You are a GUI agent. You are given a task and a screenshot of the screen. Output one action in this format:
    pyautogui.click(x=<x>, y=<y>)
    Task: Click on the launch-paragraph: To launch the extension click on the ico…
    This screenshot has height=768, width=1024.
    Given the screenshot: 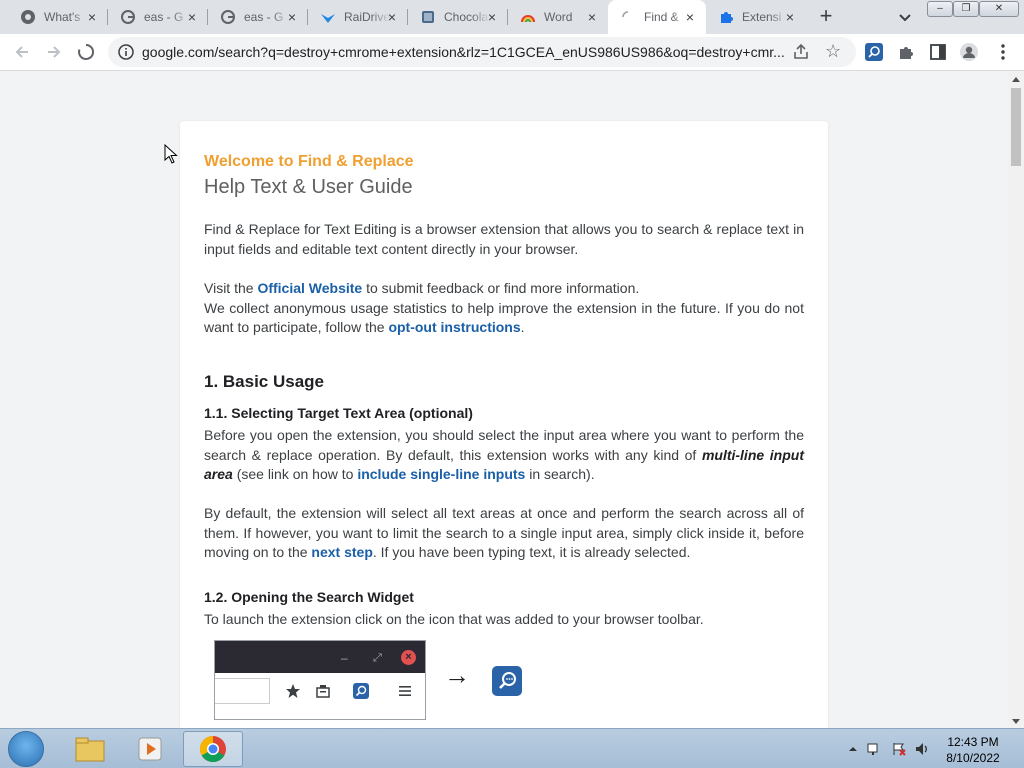 What is the action you would take?
    pyautogui.click(x=504, y=620)
    